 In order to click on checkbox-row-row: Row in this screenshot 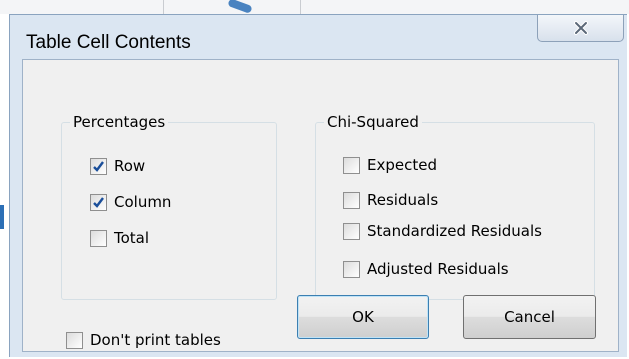, I will do `click(117, 166)`.